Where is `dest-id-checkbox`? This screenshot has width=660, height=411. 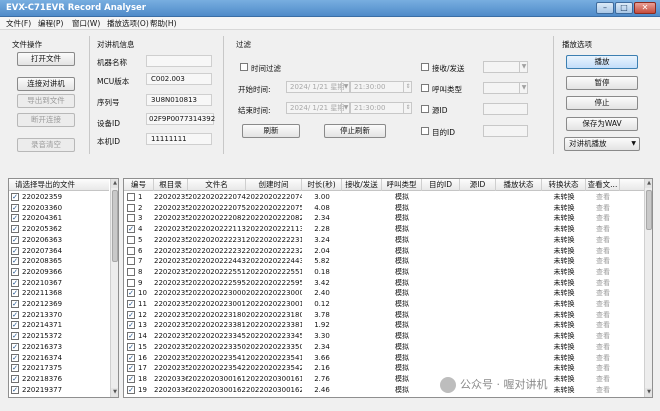
dest-id-checkbox is located at coordinates (425, 131).